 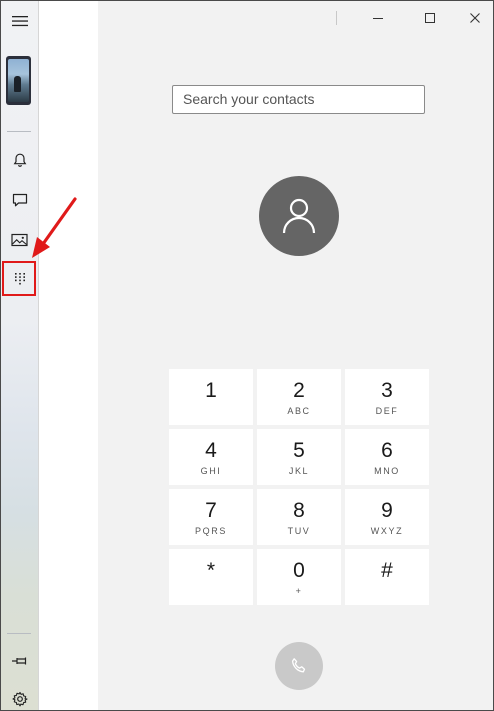 What do you see at coordinates (387, 471) in the screenshot?
I see `dial-key-letters: MNO` at bounding box center [387, 471].